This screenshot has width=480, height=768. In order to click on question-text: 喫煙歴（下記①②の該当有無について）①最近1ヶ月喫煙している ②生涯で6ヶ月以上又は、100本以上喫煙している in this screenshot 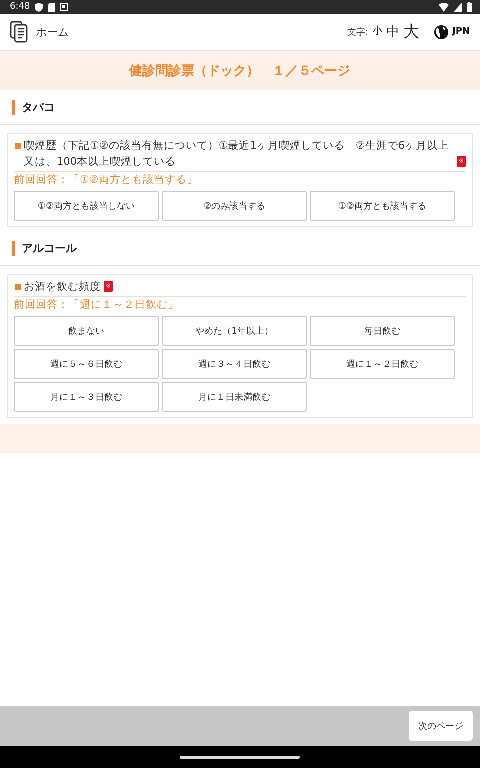, I will do `click(237, 154)`.